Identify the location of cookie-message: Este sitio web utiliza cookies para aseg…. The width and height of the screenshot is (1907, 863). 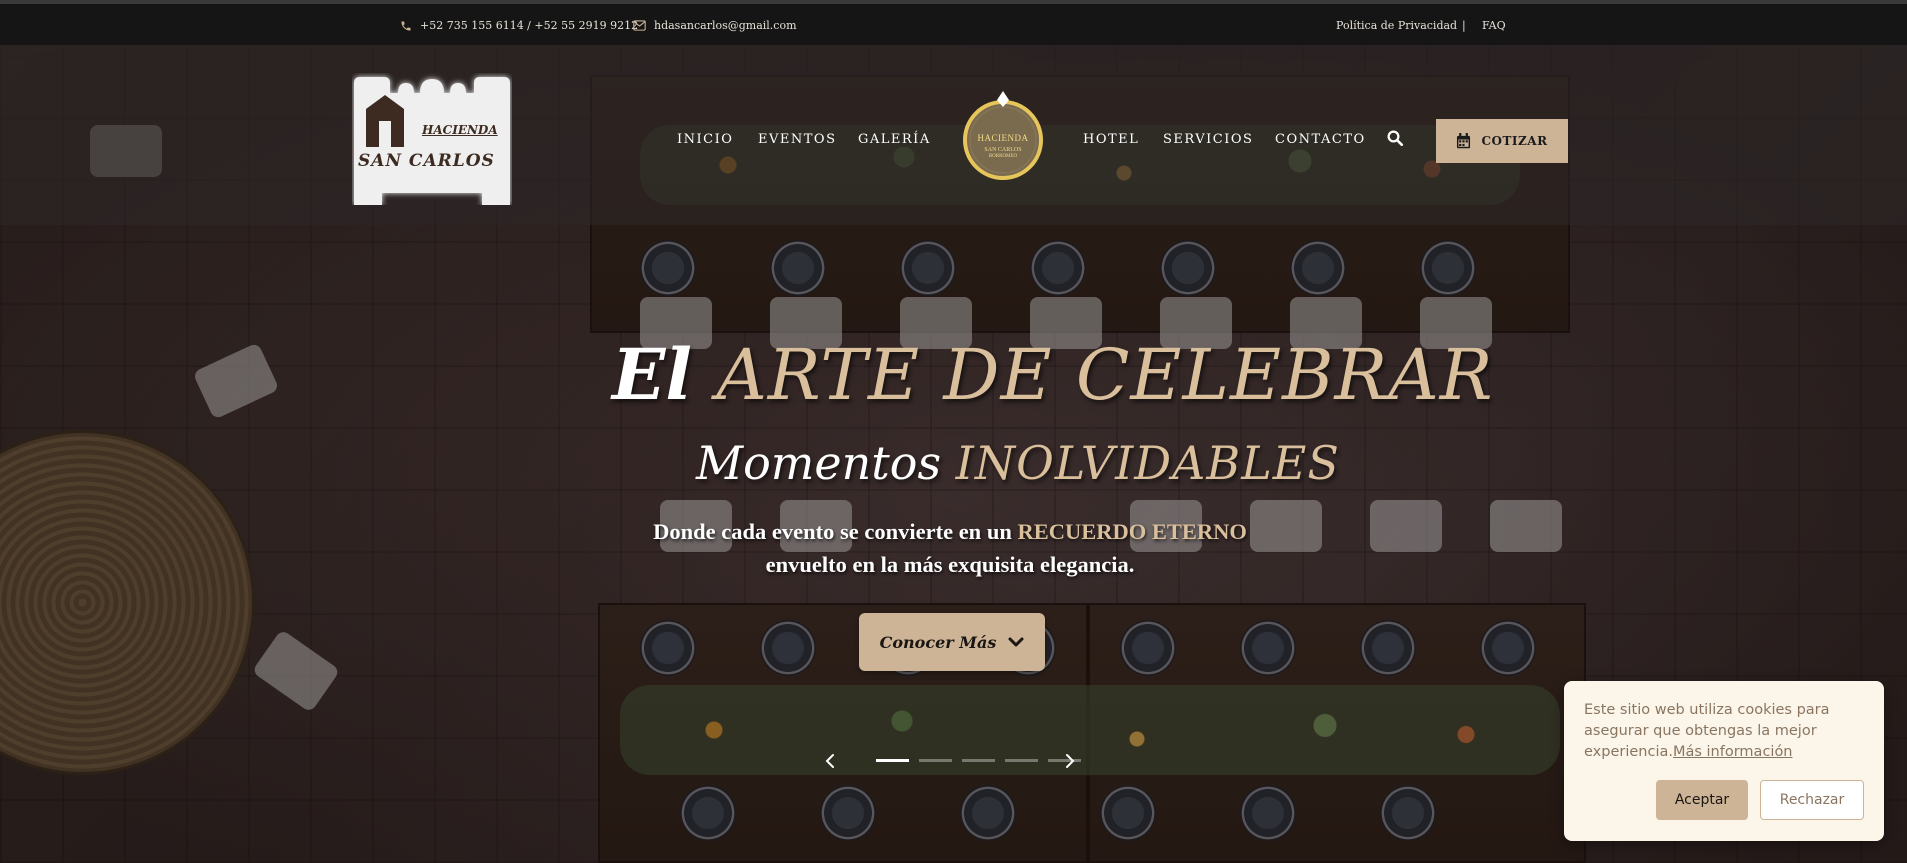
(1724, 731).